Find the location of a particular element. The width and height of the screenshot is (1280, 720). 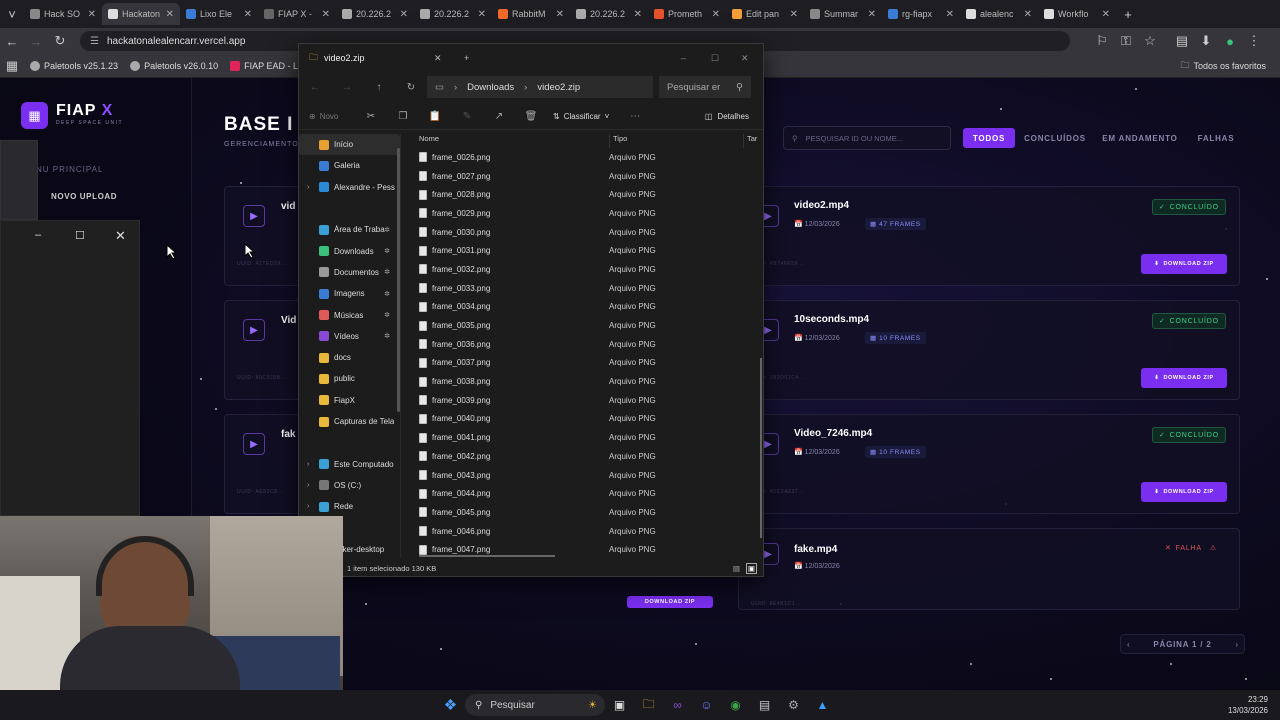

new-tab-icon: + is located at coordinates (479, 58).